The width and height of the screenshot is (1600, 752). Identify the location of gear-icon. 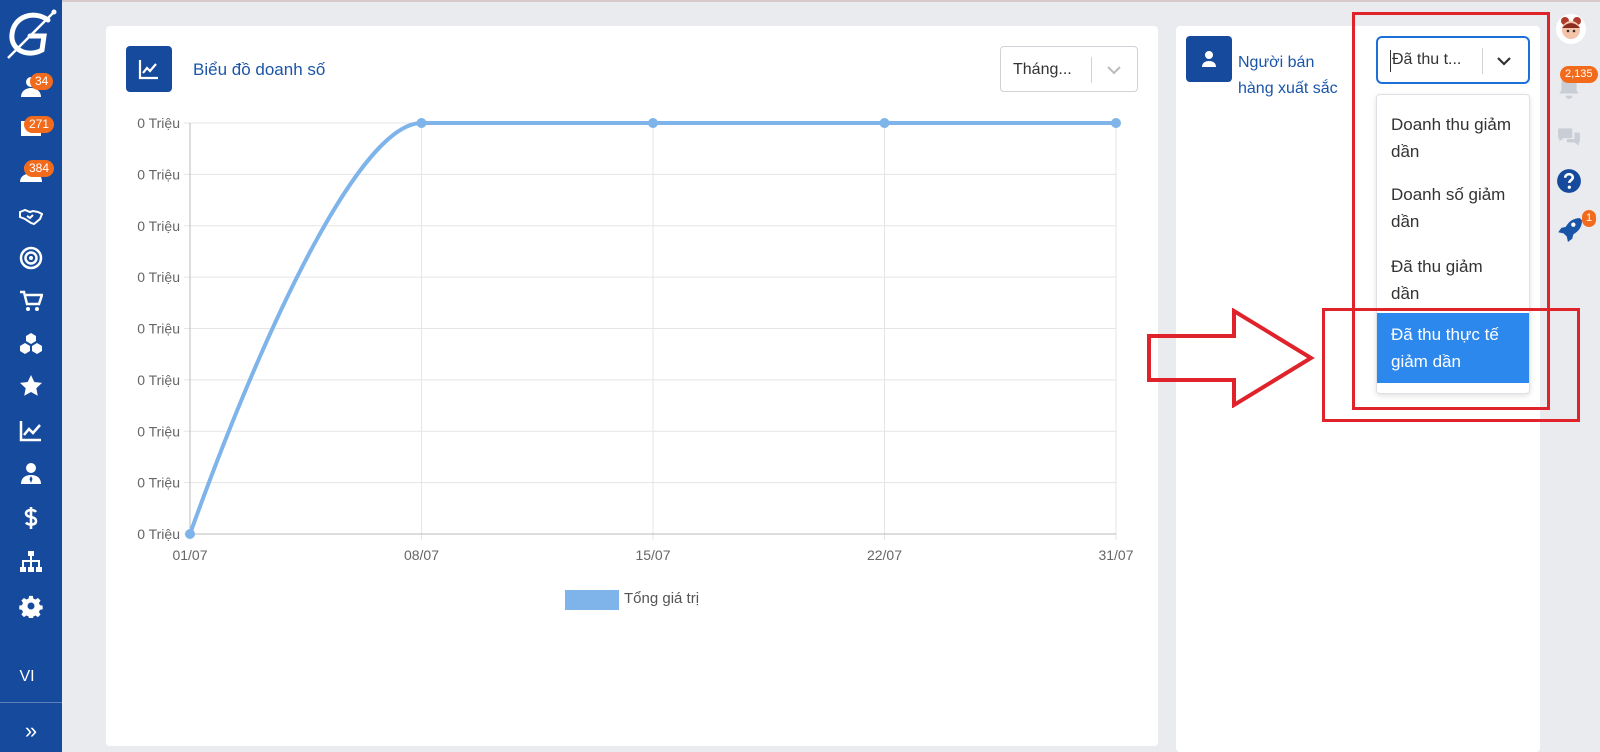
(31, 606).